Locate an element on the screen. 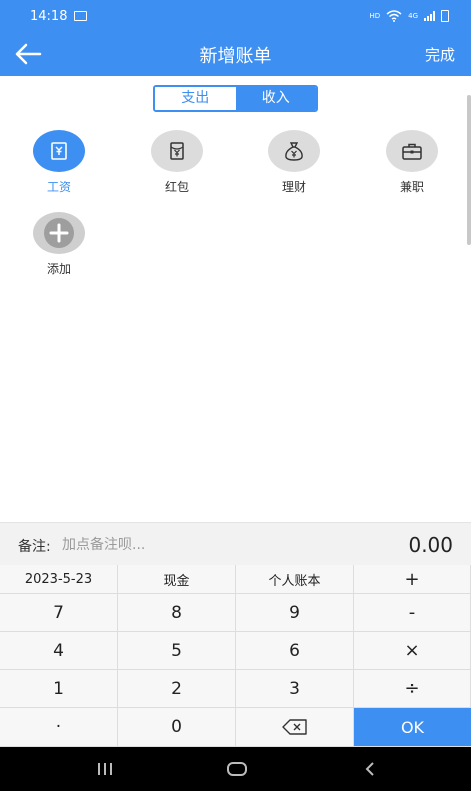  plus-icon is located at coordinates (59, 233).